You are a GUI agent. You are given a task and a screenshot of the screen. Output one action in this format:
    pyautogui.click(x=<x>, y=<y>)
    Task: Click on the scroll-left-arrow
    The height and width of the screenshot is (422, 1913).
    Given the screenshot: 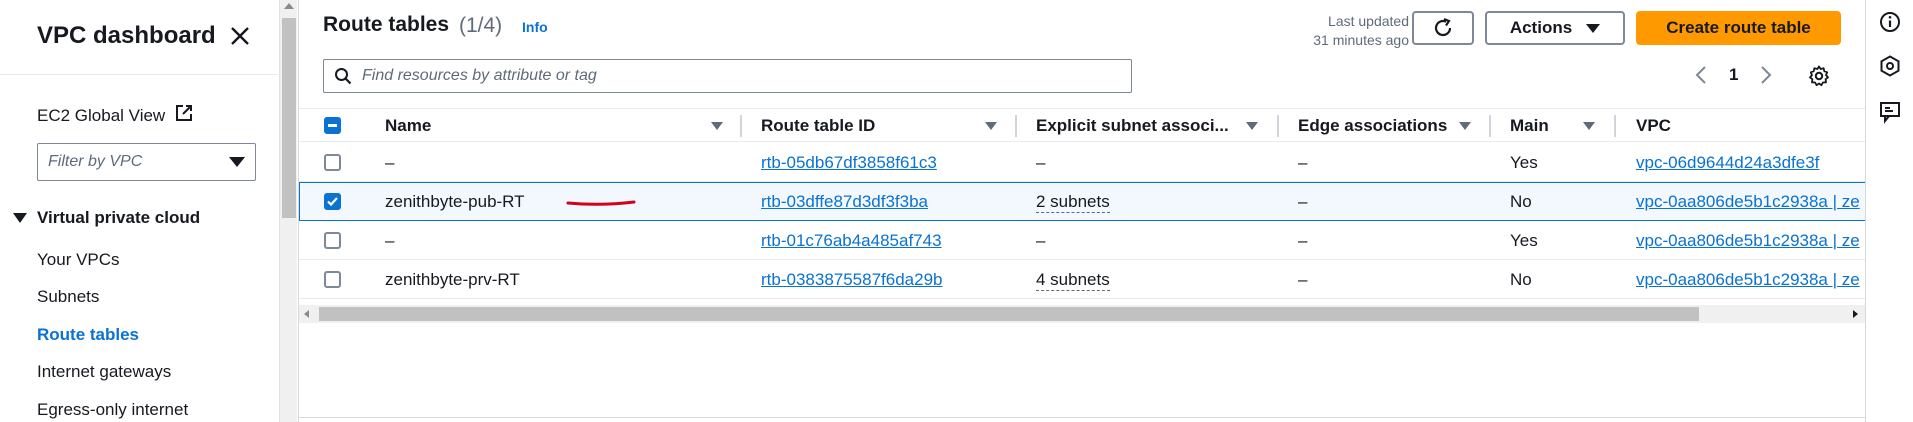 What is the action you would take?
    pyautogui.click(x=306, y=314)
    